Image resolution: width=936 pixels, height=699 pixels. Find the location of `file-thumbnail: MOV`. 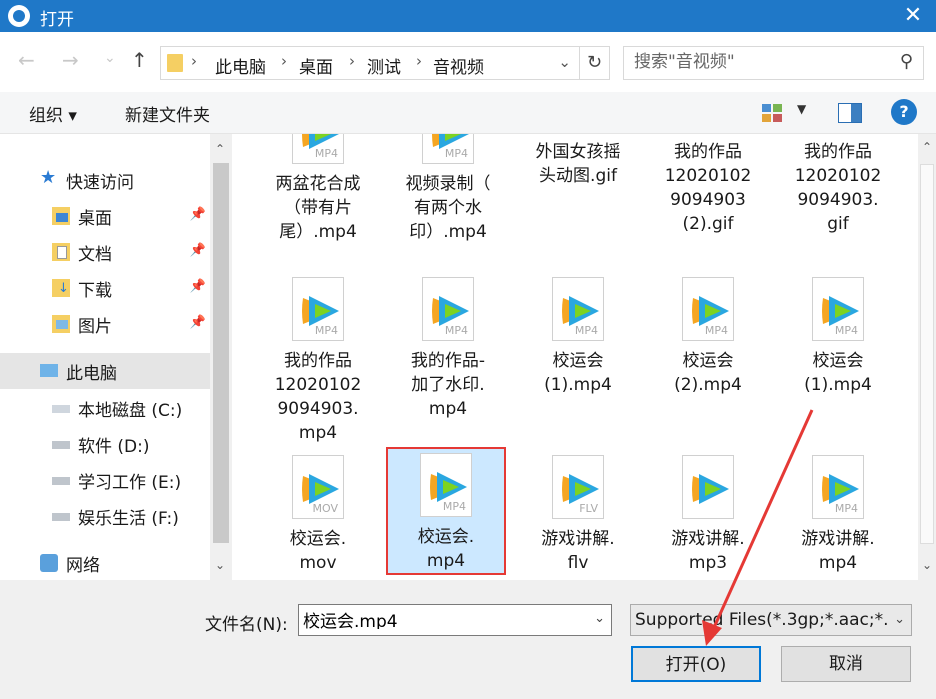

file-thumbnail: MOV is located at coordinates (318, 488).